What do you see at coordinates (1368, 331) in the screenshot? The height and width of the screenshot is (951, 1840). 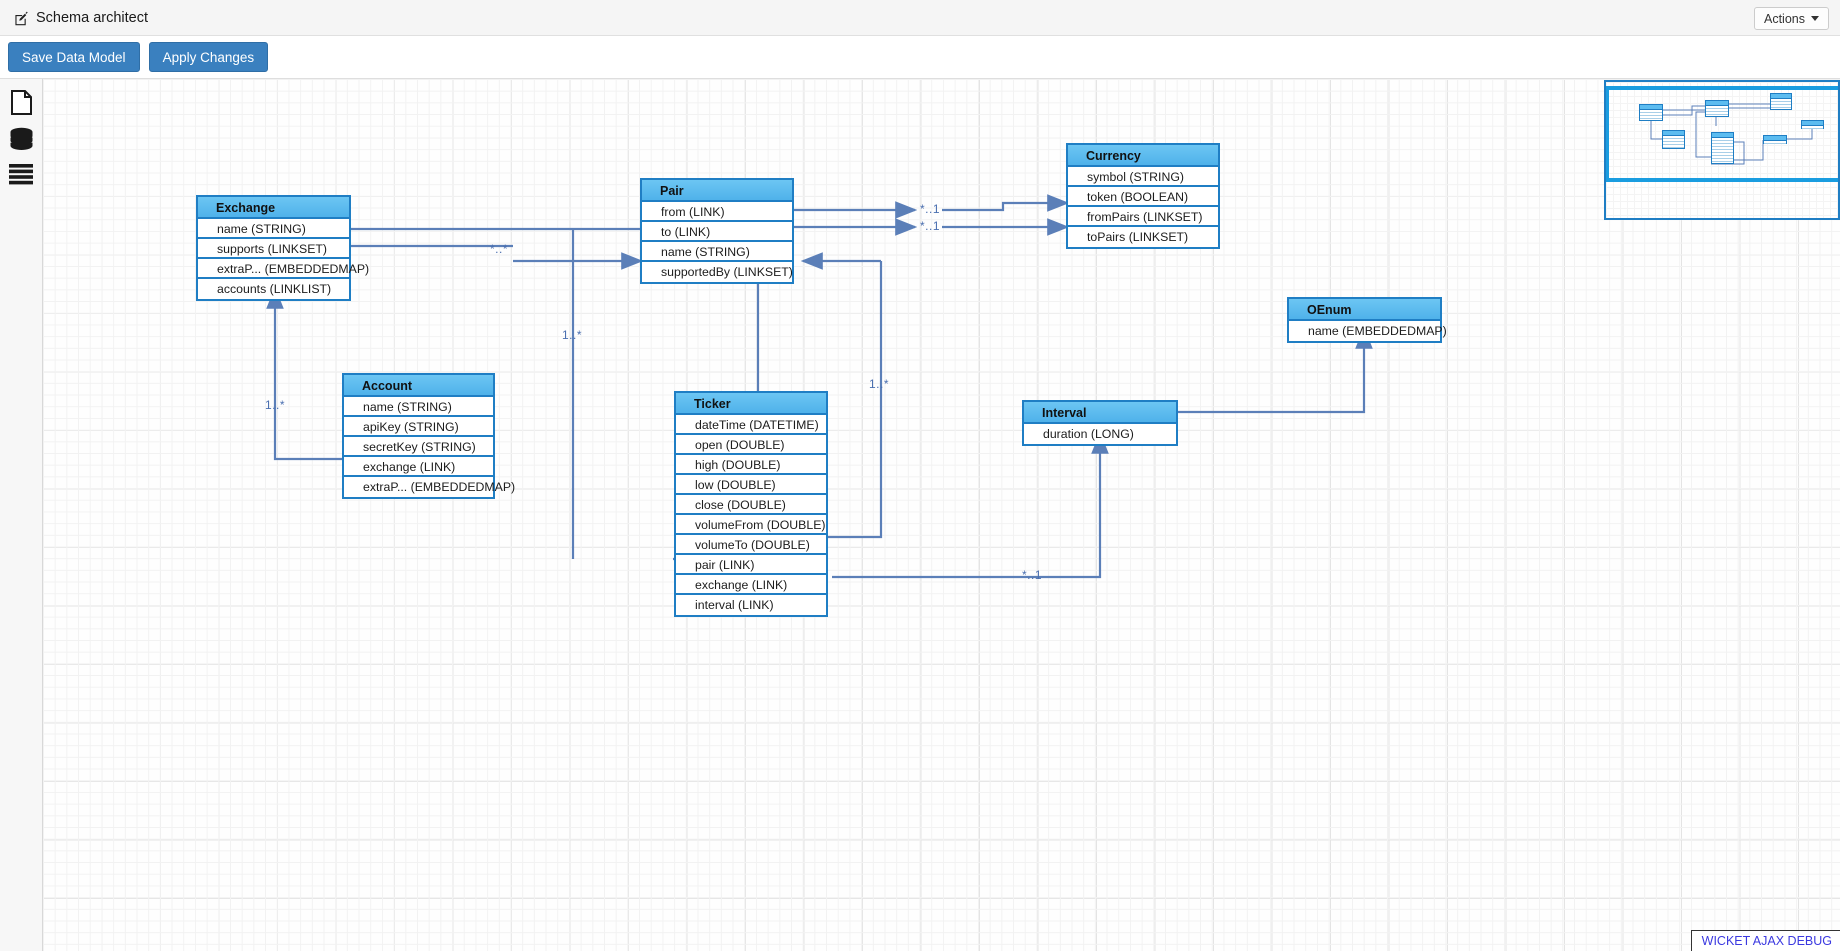 I see `entity-property: name (EMBEDDEDMAP)` at bounding box center [1368, 331].